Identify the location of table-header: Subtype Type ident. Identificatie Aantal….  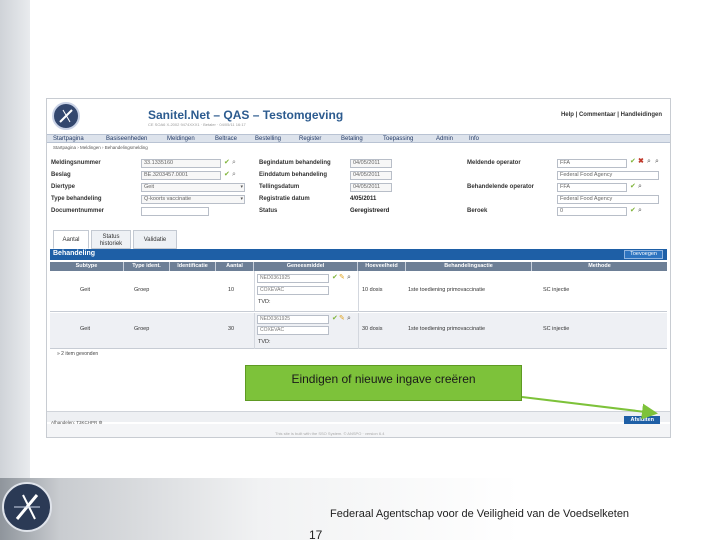
(358, 266).